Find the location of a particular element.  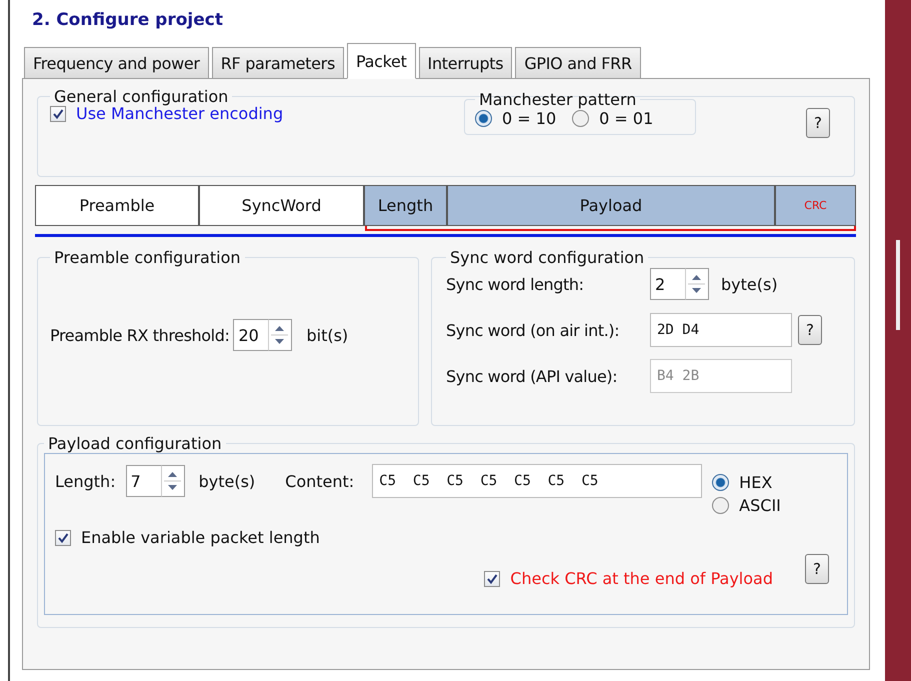

group-title: Manchester pattern is located at coordinates (558, 99).